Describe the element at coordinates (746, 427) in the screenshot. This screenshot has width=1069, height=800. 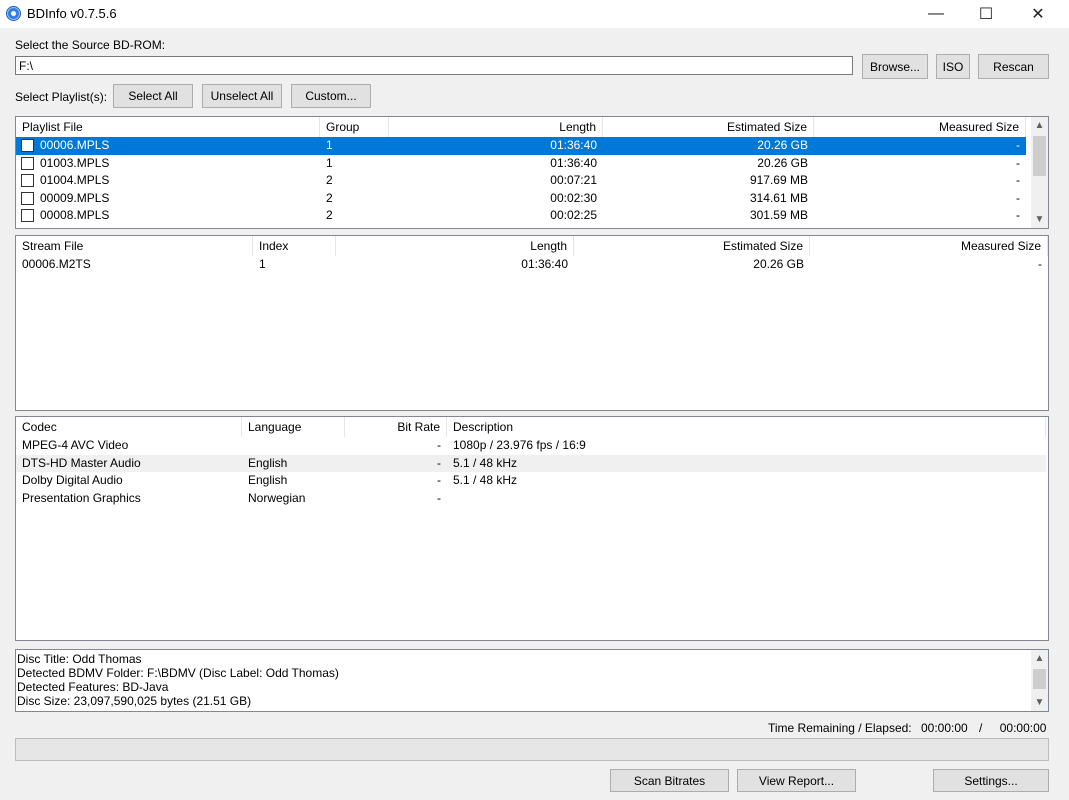
I see `col-description: Description` at that location.